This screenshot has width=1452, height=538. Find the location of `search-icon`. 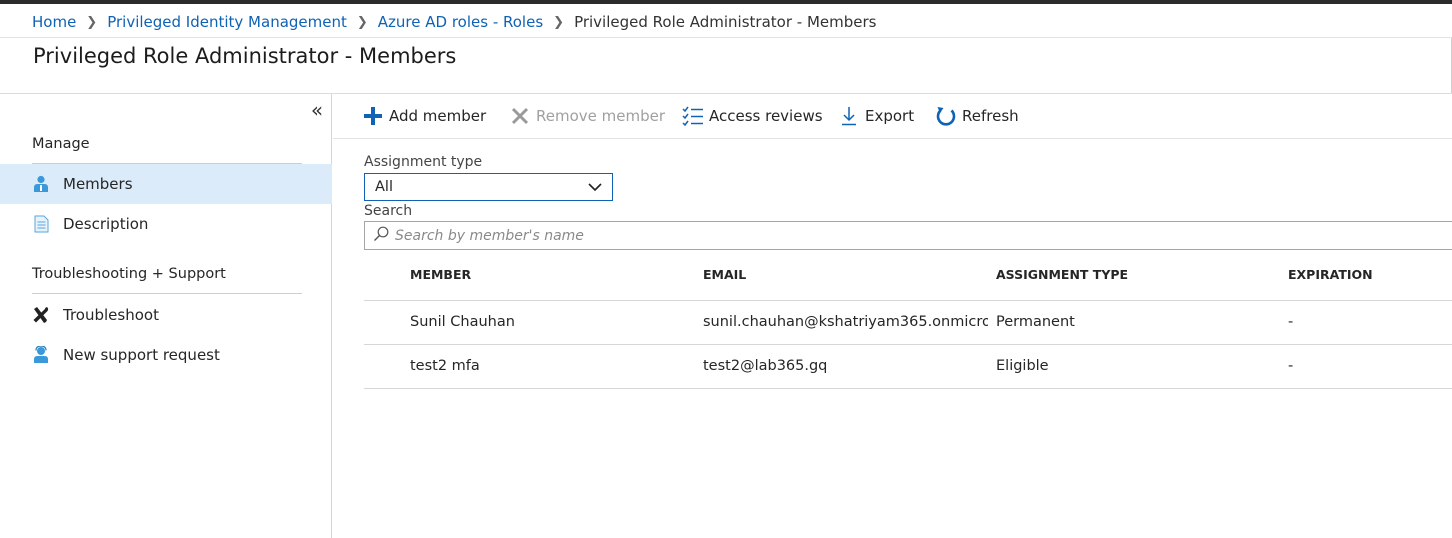

search-icon is located at coordinates (381, 236).